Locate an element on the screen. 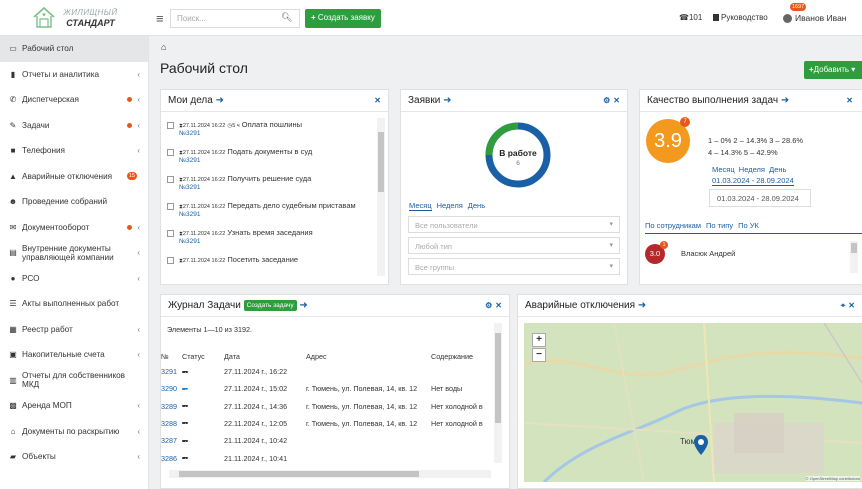 This screenshot has width=862, height=489. sidebar-item-16: ▰ Объекты ‹ is located at coordinates (74, 457).